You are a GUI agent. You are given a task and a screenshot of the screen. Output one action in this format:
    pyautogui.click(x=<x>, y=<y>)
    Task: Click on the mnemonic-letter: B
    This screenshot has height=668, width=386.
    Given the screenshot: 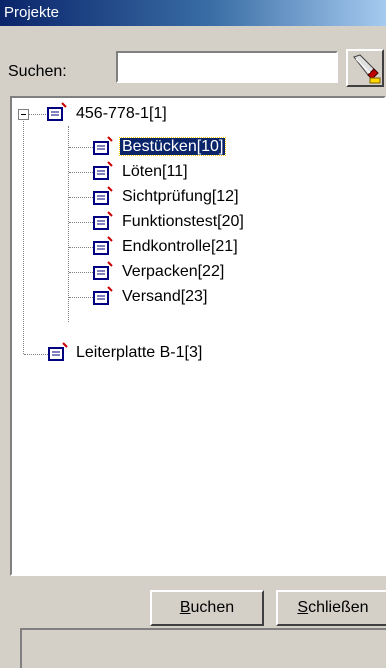 What is the action you would take?
    pyautogui.click(x=185, y=607)
    